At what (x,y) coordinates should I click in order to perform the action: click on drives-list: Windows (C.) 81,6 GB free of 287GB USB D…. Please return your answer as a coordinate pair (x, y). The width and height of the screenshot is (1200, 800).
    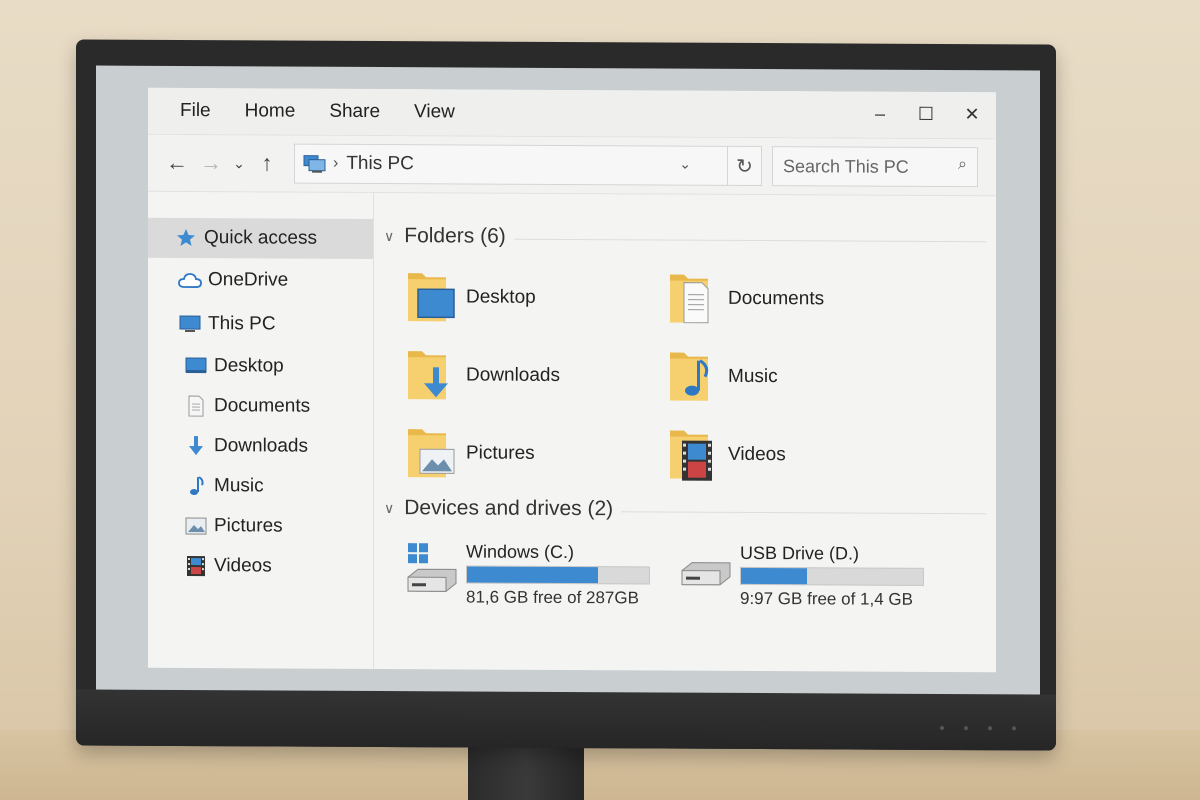
    Looking at the image, I should click on (685, 566).